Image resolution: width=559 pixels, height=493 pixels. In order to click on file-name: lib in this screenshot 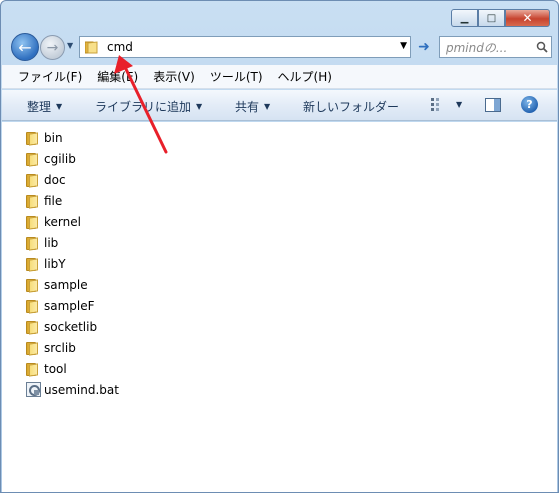, I will do `click(51, 242)`.